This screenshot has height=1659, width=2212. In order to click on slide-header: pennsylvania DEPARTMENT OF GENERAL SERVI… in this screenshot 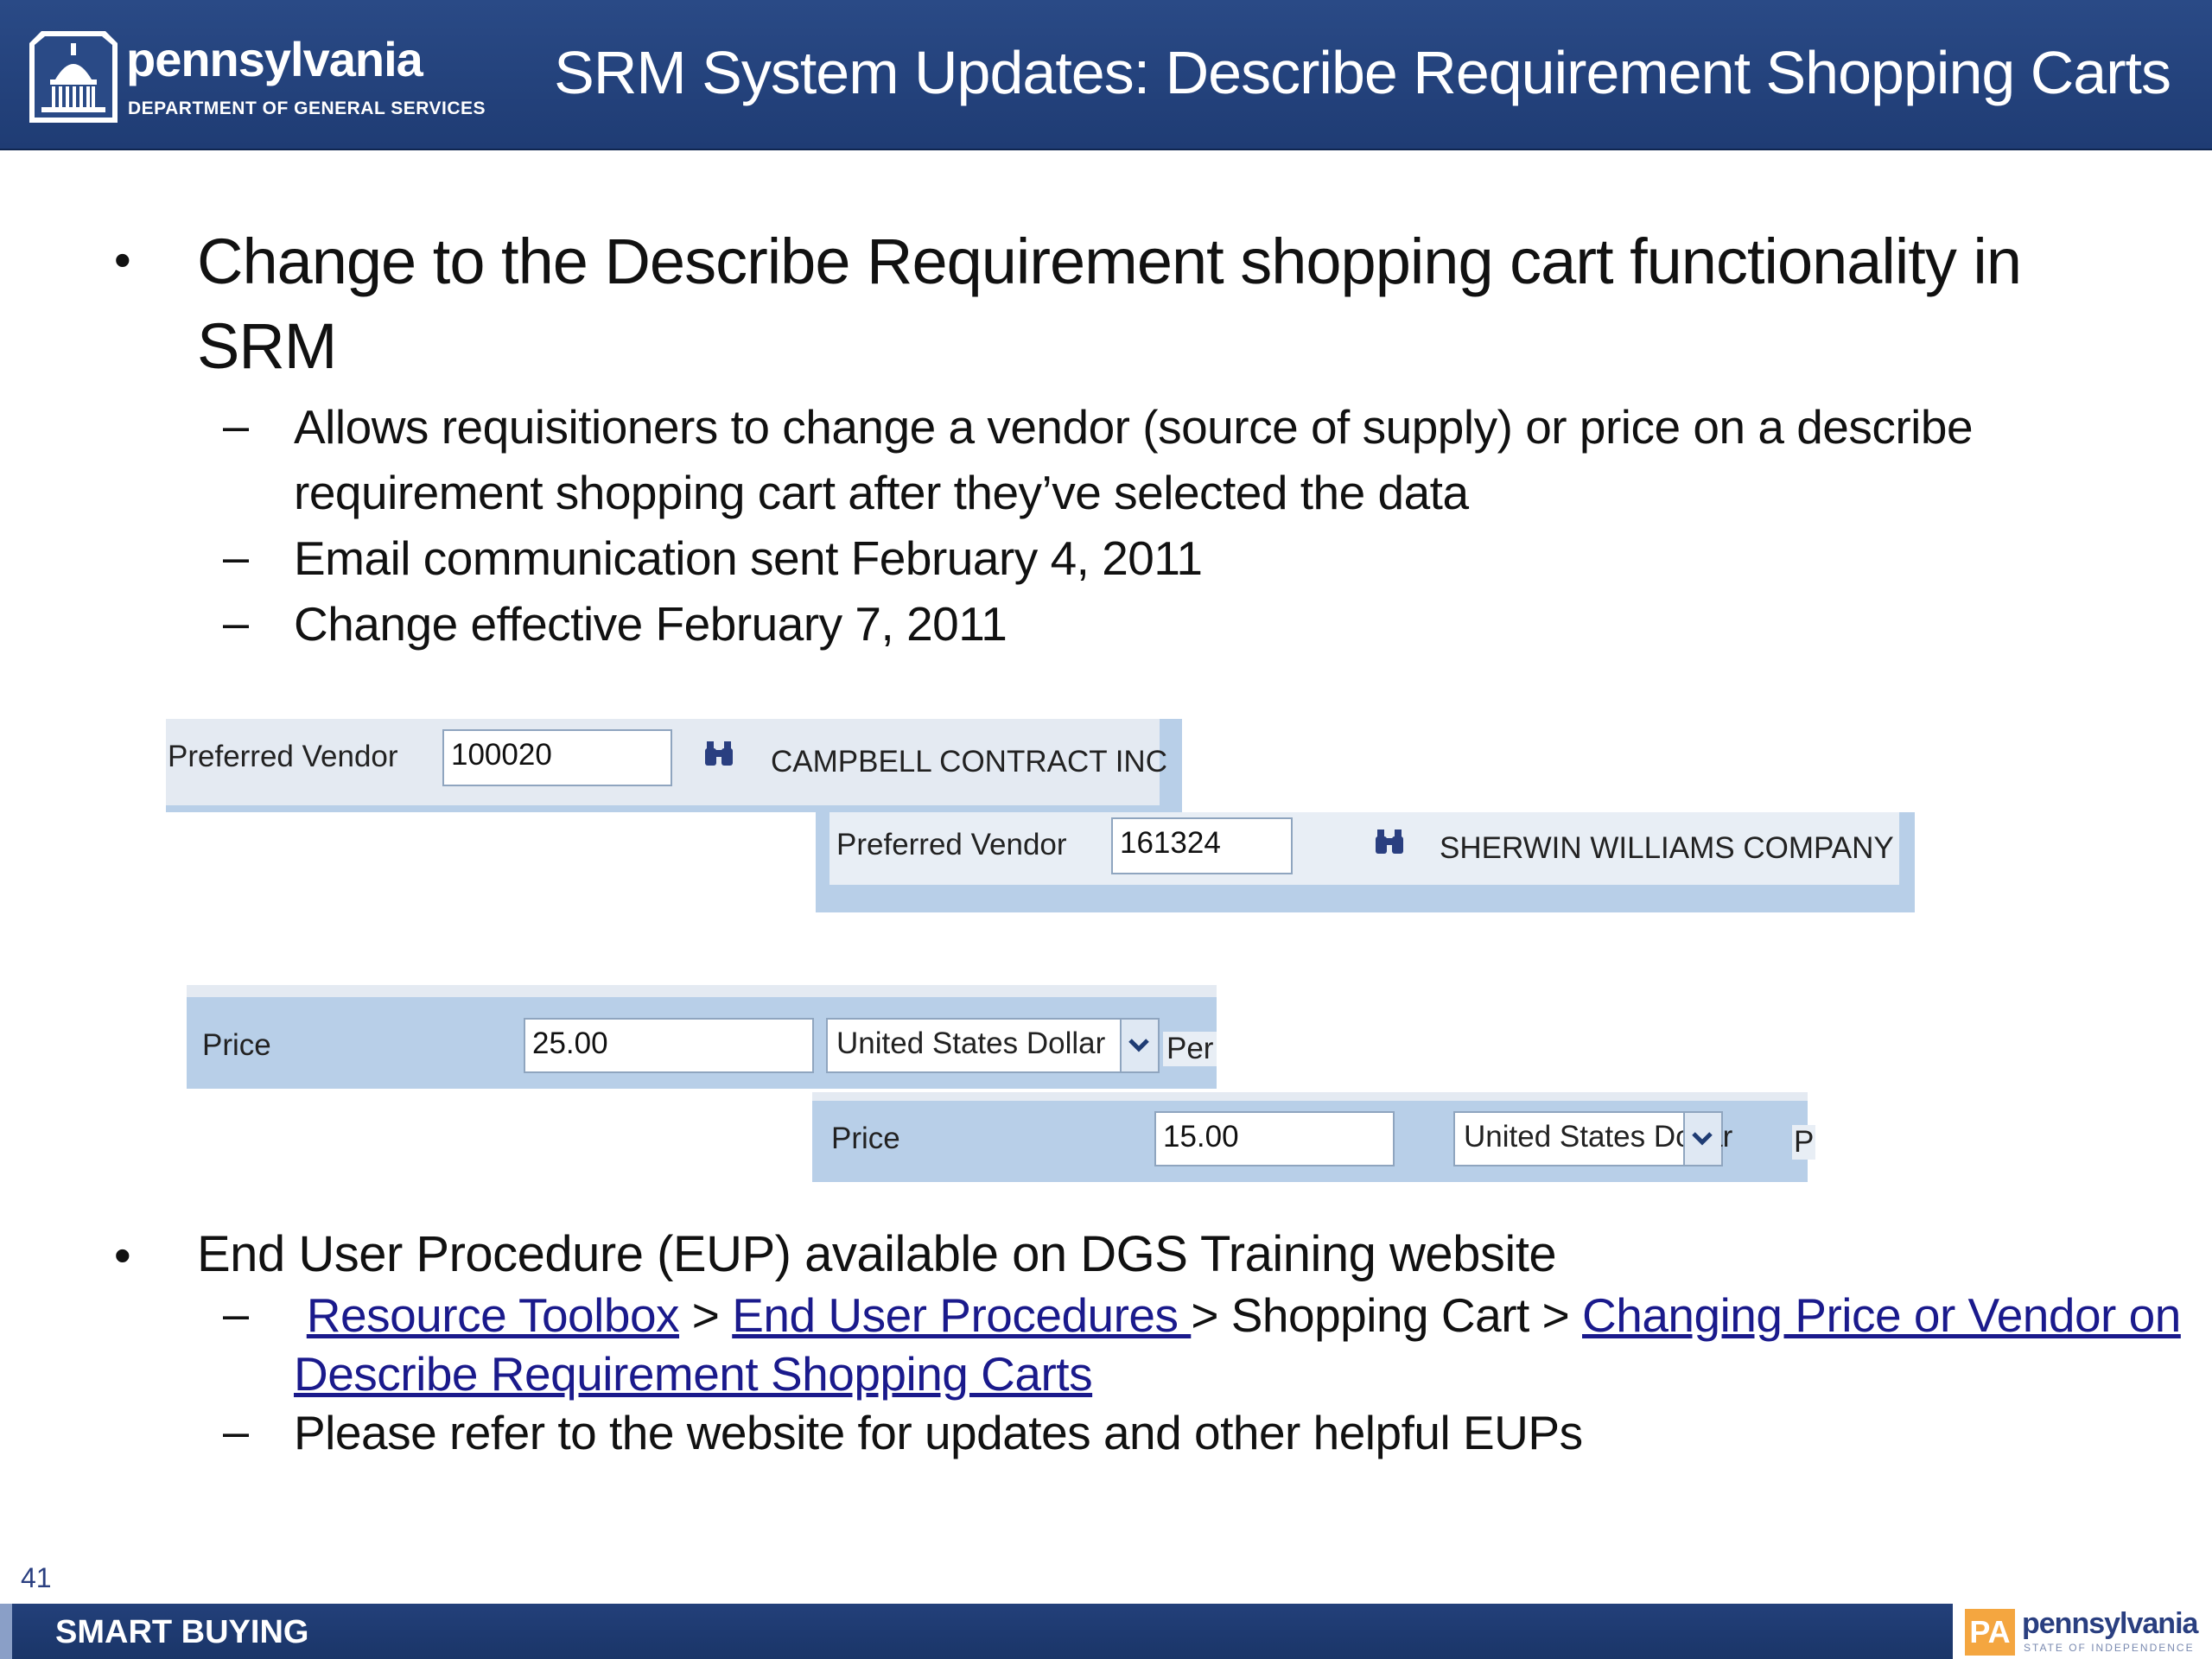, I will do `click(1106, 75)`.